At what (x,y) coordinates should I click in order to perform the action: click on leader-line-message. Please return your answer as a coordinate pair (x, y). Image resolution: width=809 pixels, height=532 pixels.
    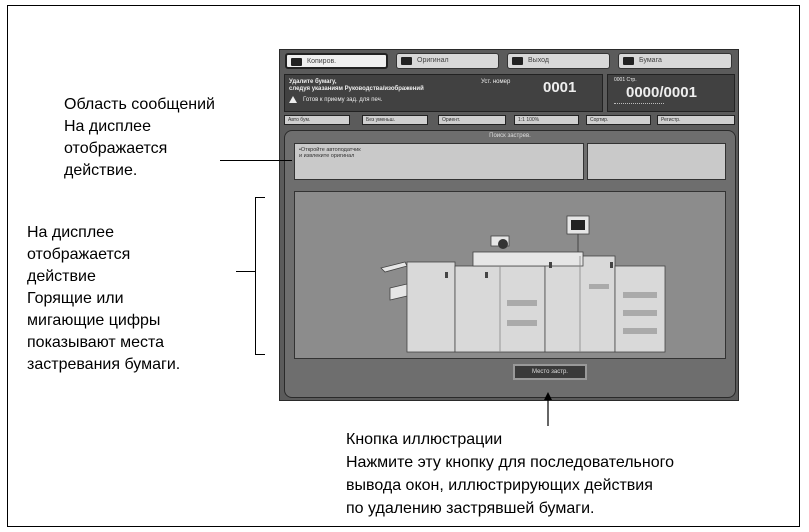
    Looking at the image, I should click on (256, 160).